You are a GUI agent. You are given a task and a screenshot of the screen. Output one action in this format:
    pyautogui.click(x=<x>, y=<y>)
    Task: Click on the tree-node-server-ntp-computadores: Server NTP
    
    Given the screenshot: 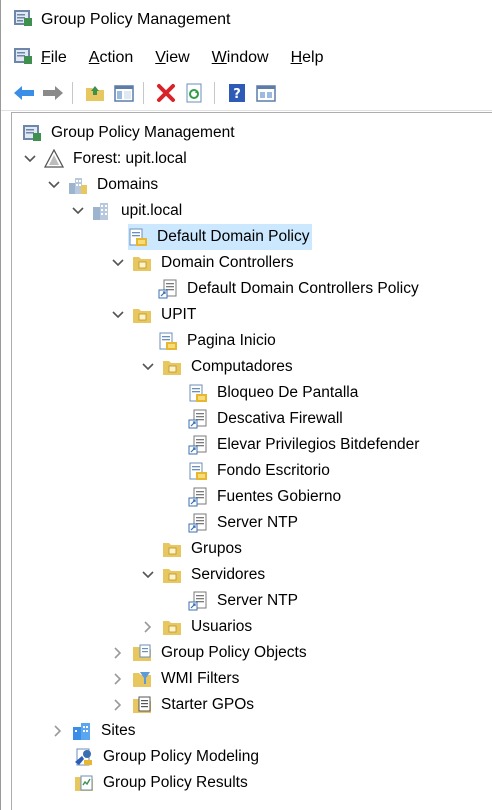 What is the action you would take?
    pyautogui.click(x=244, y=523)
    